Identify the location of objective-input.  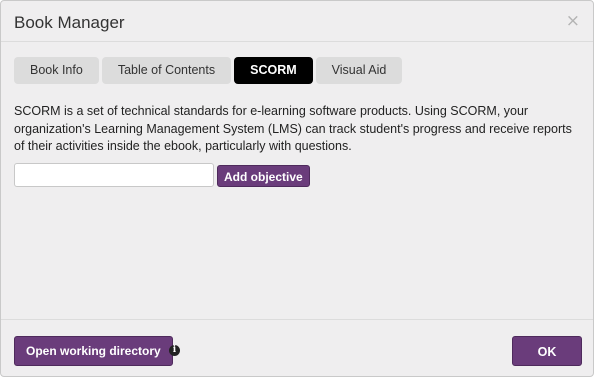
(114, 175).